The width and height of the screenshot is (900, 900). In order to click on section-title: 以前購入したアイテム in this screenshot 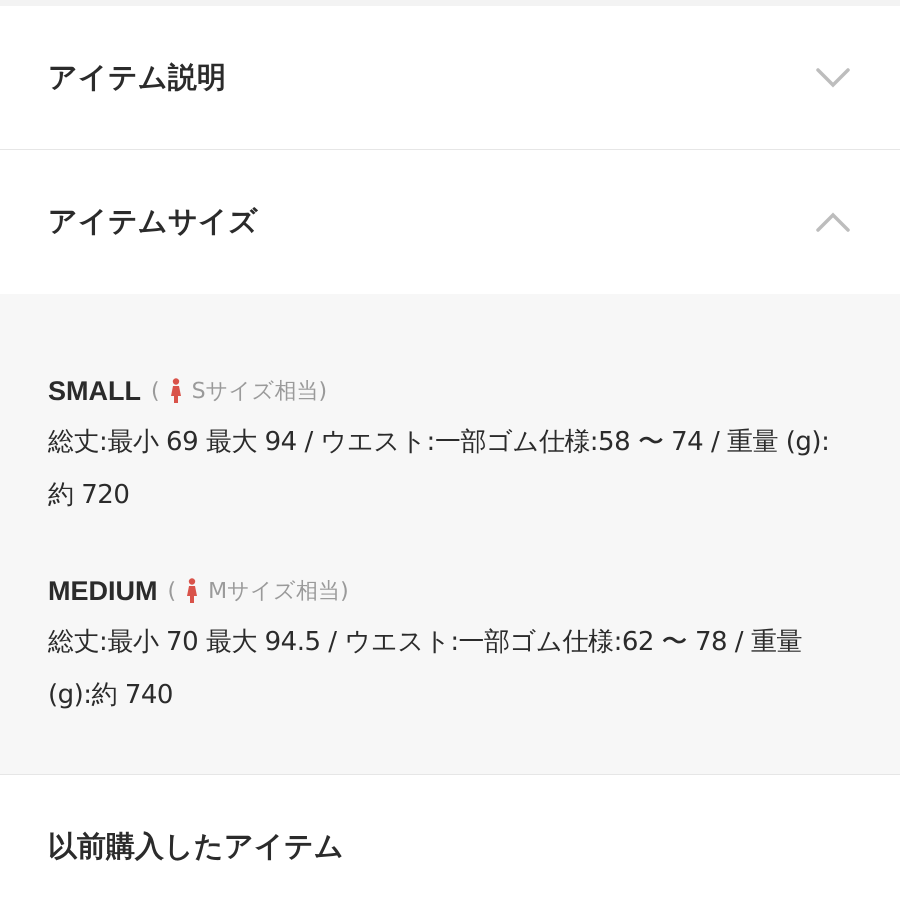, I will do `click(196, 846)`.